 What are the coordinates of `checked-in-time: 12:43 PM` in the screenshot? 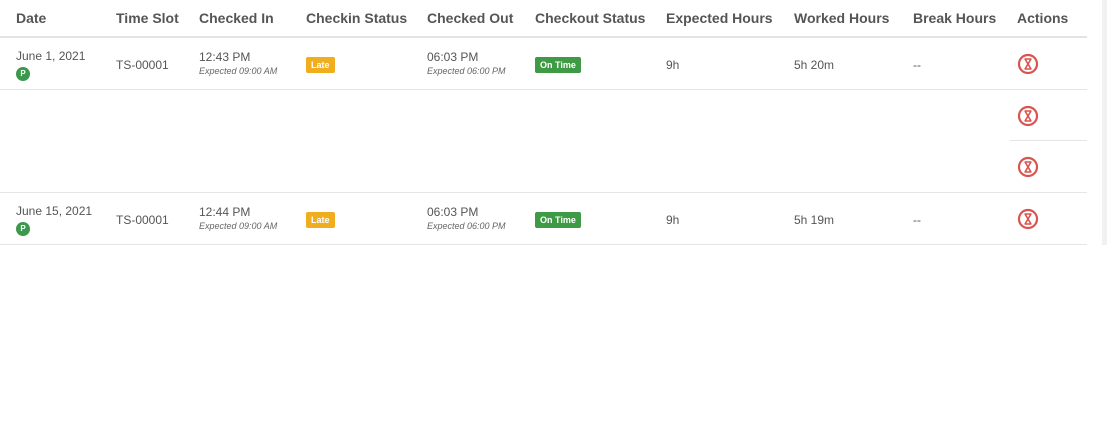 It's located at (225, 57).